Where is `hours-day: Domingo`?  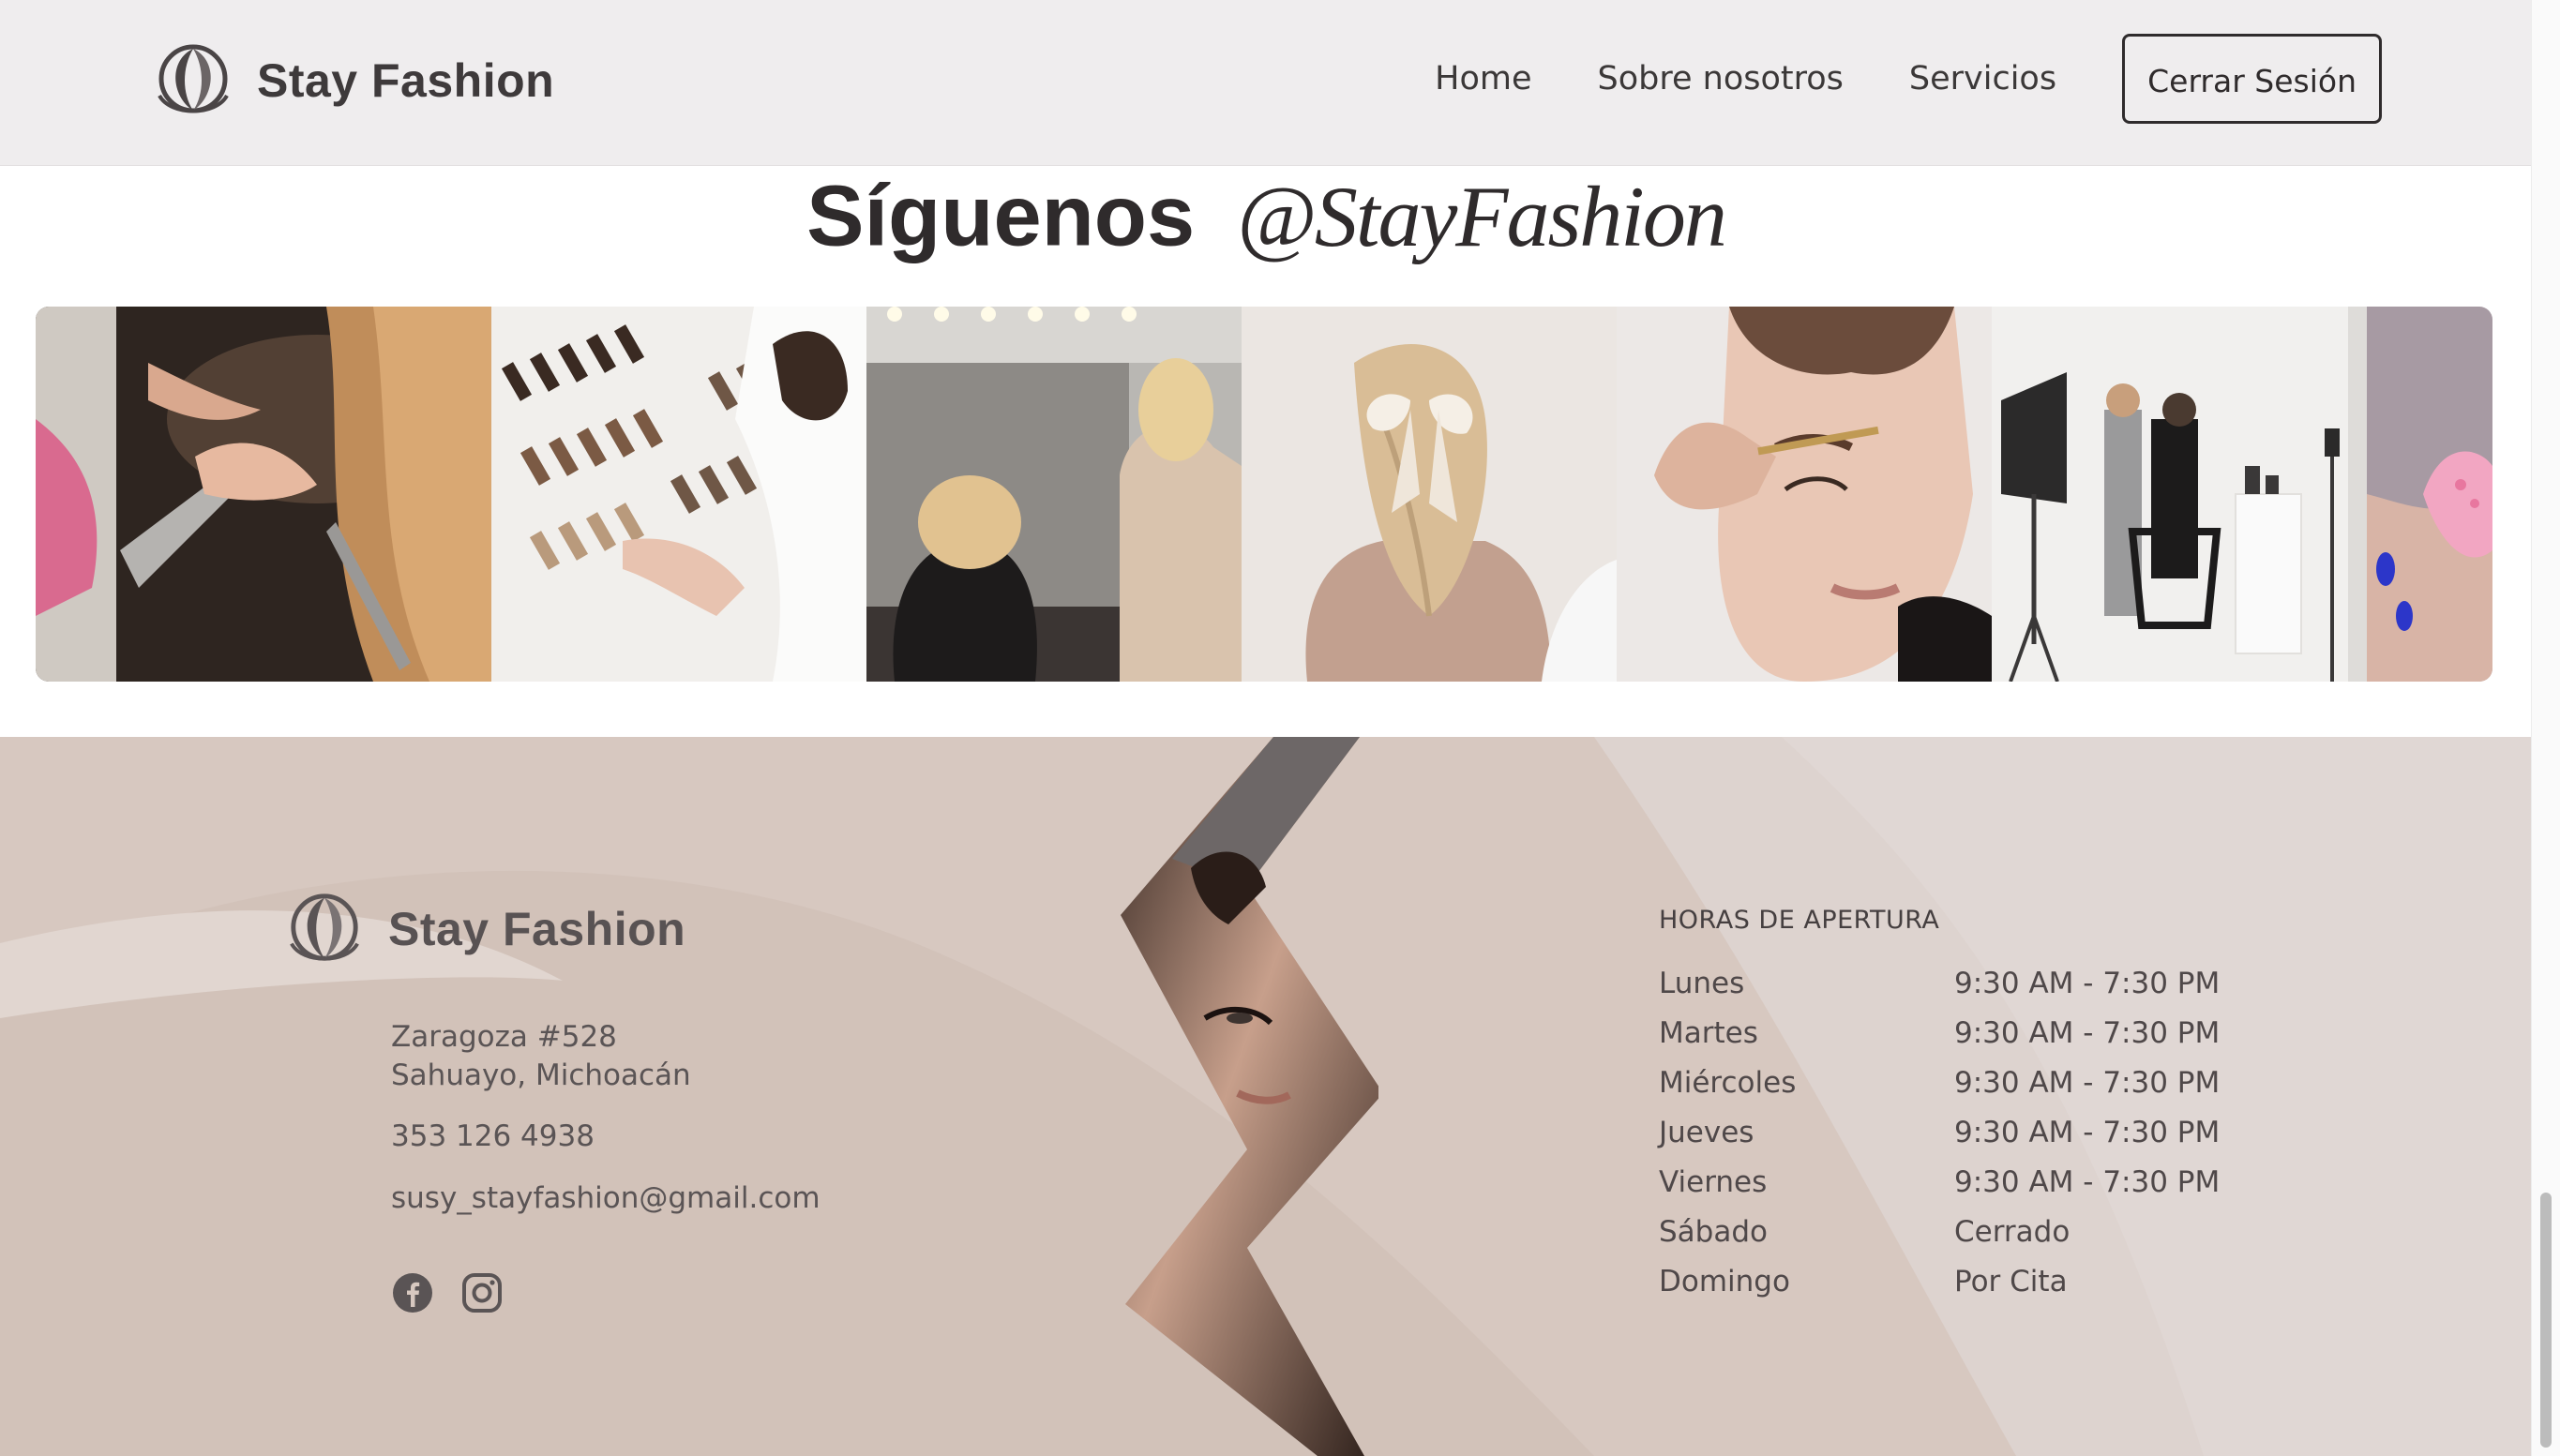
hours-day: Domingo is located at coordinates (1724, 1281).